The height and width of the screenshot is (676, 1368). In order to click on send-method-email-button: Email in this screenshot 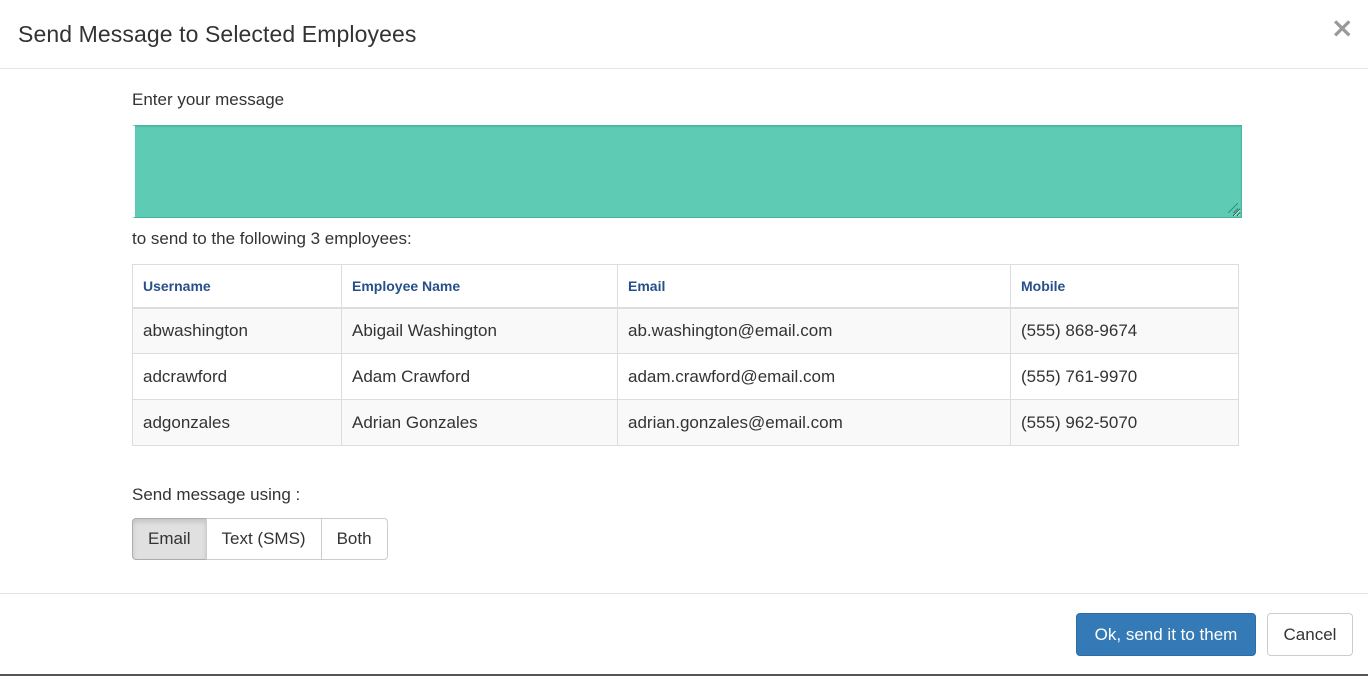, I will do `click(169, 539)`.